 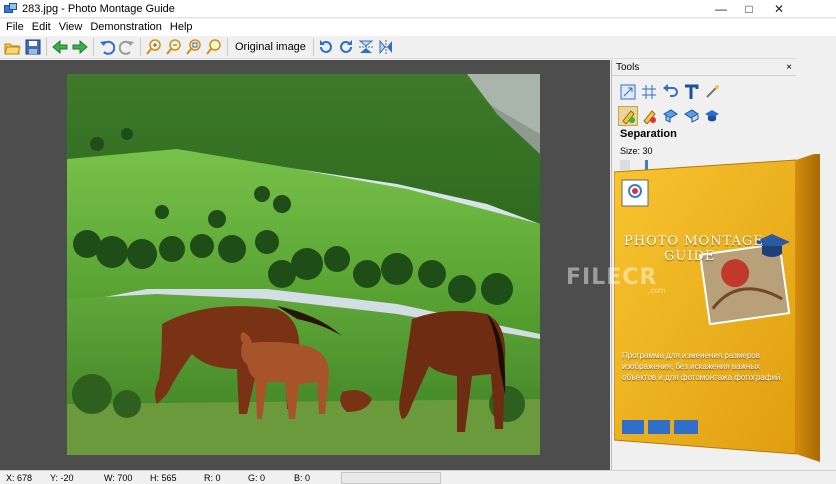 What do you see at coordinates (649, 116) in the screenshot?
I see `remove-mask-icon` at bounding box center [649, 116].